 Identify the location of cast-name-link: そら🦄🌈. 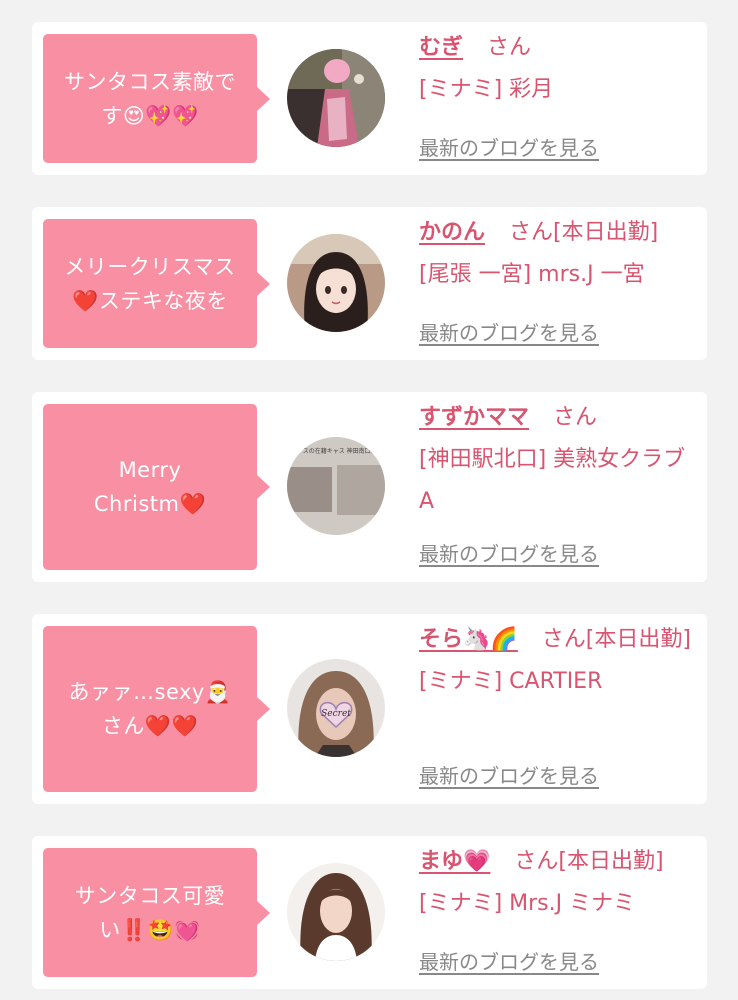
(468, 639).